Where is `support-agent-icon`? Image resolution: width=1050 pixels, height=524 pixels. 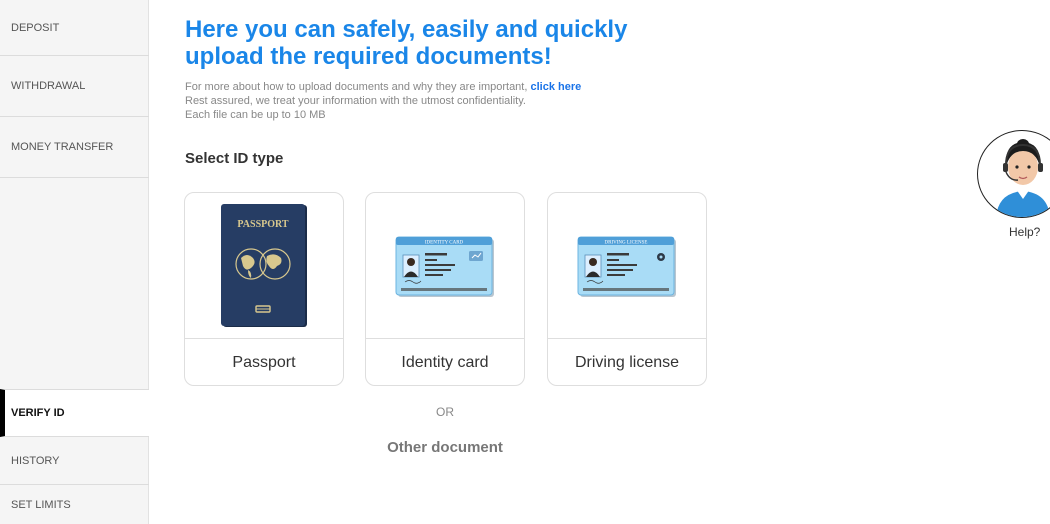 support-agent-icon is located at coordinates (1013, 174).